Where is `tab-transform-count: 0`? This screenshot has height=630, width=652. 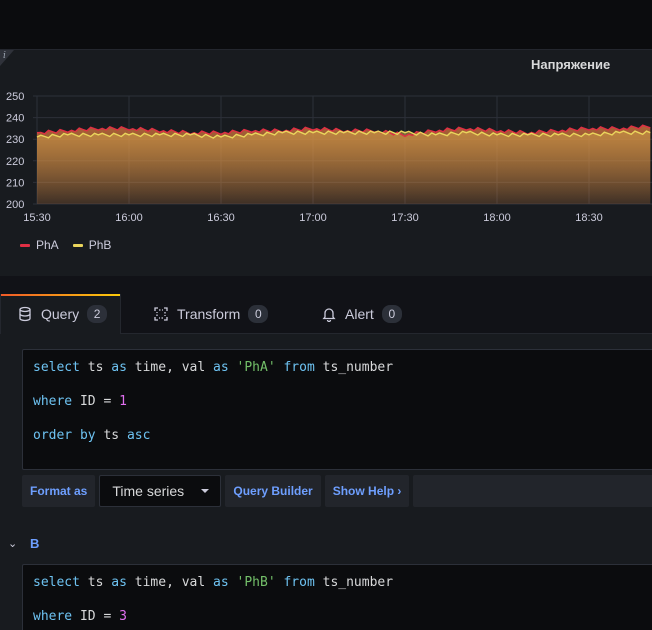 tab-transform-count: 0 is located at coordinates (258, 314).